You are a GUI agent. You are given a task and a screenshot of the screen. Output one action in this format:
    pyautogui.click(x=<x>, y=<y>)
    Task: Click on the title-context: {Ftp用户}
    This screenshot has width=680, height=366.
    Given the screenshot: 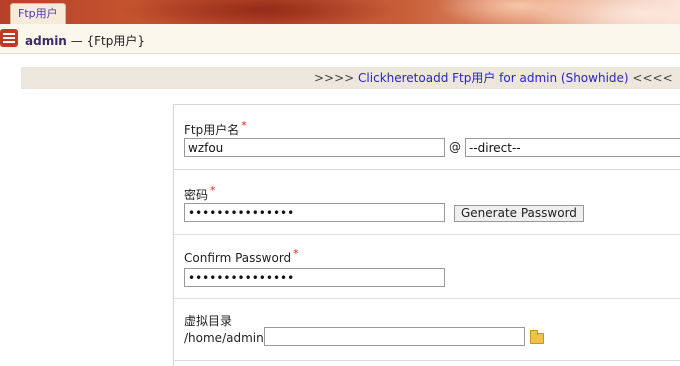 What is the action you would take?
    pyautogui.click(x=116, y=41)
    